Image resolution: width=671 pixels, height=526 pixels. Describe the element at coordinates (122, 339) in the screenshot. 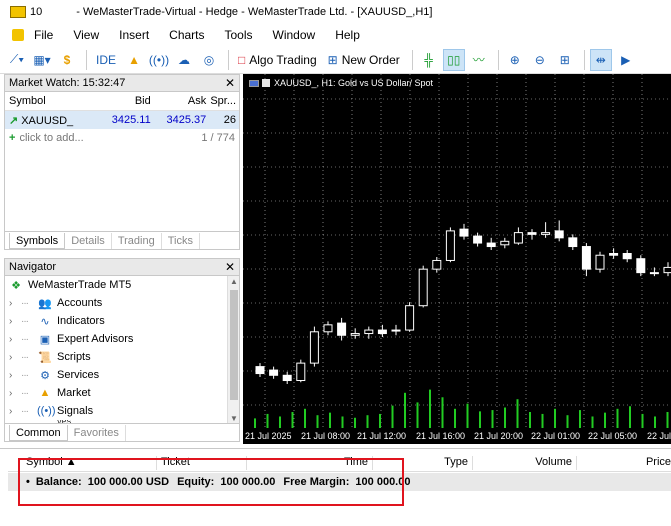

I see `nav-item-expert-advisors: › ··· ▣ Expert Advisors` at that location.